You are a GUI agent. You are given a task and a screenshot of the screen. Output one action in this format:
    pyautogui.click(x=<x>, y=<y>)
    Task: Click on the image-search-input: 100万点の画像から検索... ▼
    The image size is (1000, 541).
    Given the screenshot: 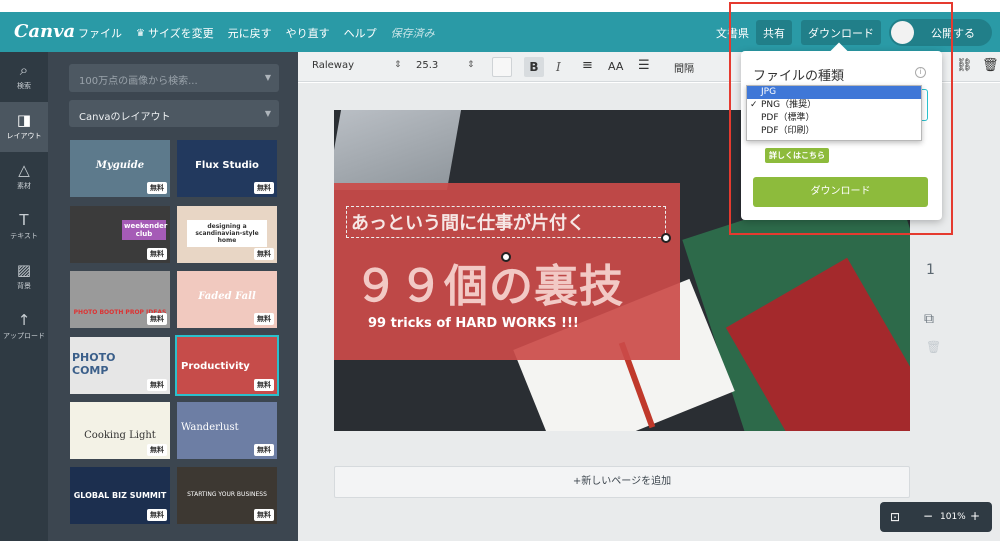 What is the action you would take?
    pyautogui.click(x=174, y=78)
    